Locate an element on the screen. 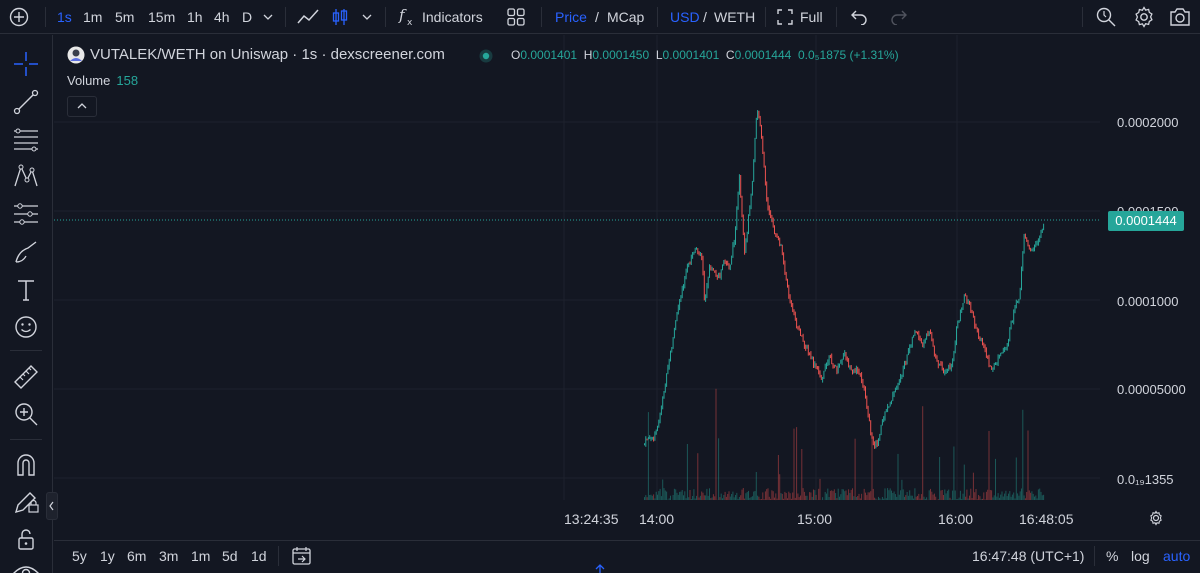  range-1y: 1y is located at coordinates (107, 556).